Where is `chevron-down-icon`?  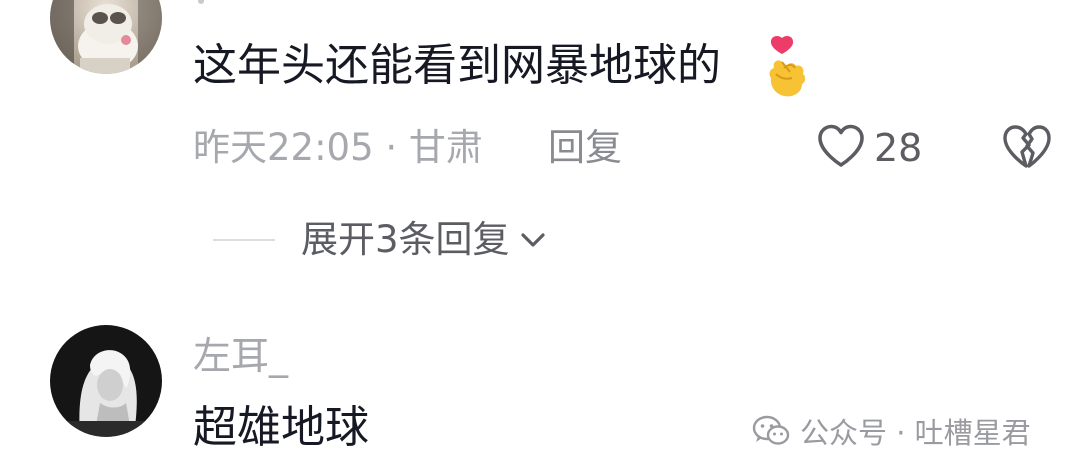 chevron-down-icon is located at coordinates (533, 240).